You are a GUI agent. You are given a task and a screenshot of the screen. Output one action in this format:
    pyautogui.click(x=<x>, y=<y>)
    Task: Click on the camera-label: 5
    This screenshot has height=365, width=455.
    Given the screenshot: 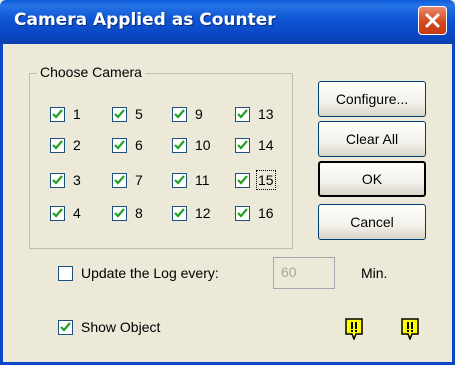 What is the action you would take?
    pyautogui.click(x=139, y=114)
    